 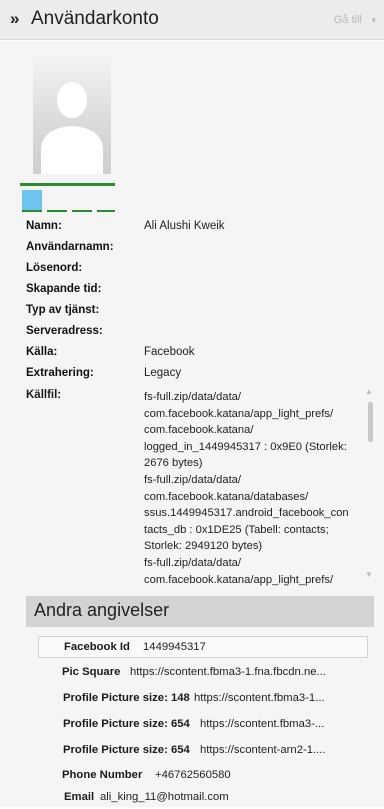 I want to click on field-label: Extrahering:, so click(x=60, y=373).